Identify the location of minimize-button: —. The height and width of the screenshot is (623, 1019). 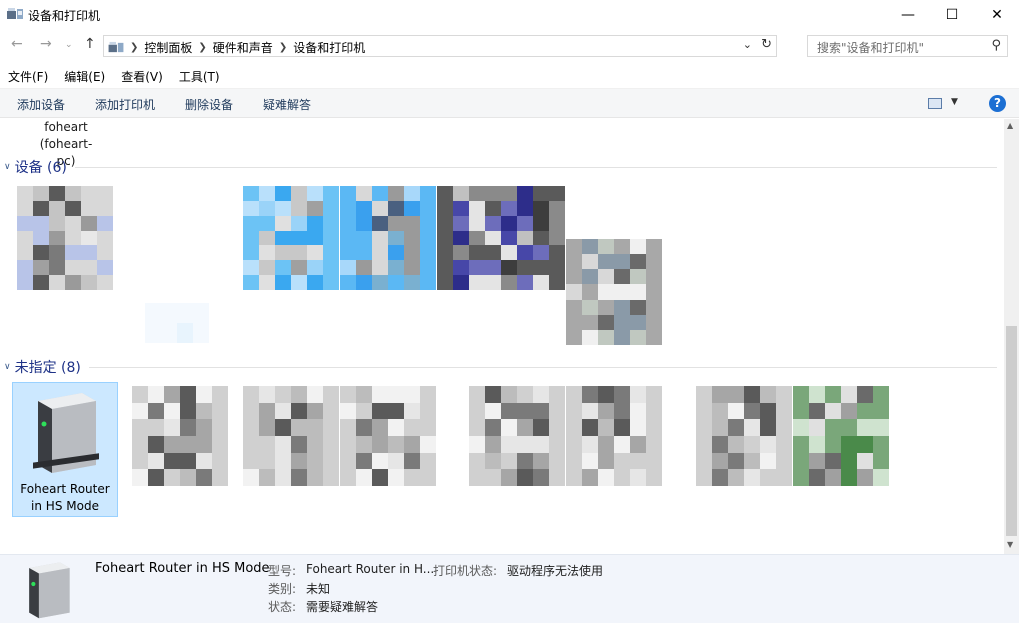
(908, 15).